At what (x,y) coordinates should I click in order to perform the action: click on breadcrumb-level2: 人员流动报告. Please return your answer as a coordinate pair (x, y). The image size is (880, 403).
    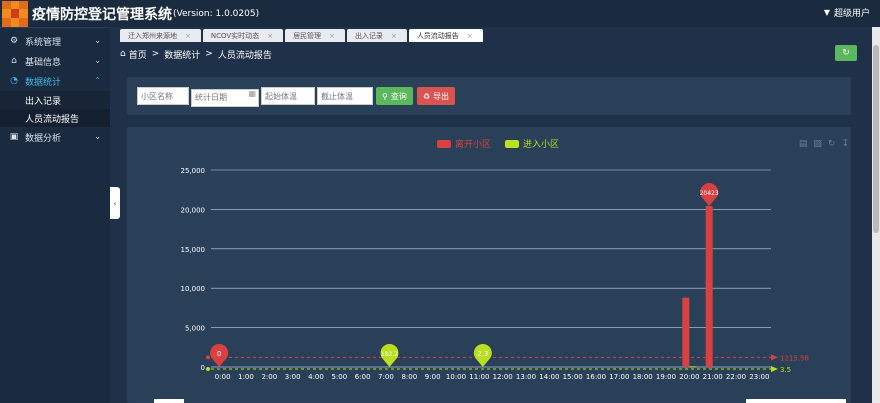
    Looking at the image, I should click on (244, 55).